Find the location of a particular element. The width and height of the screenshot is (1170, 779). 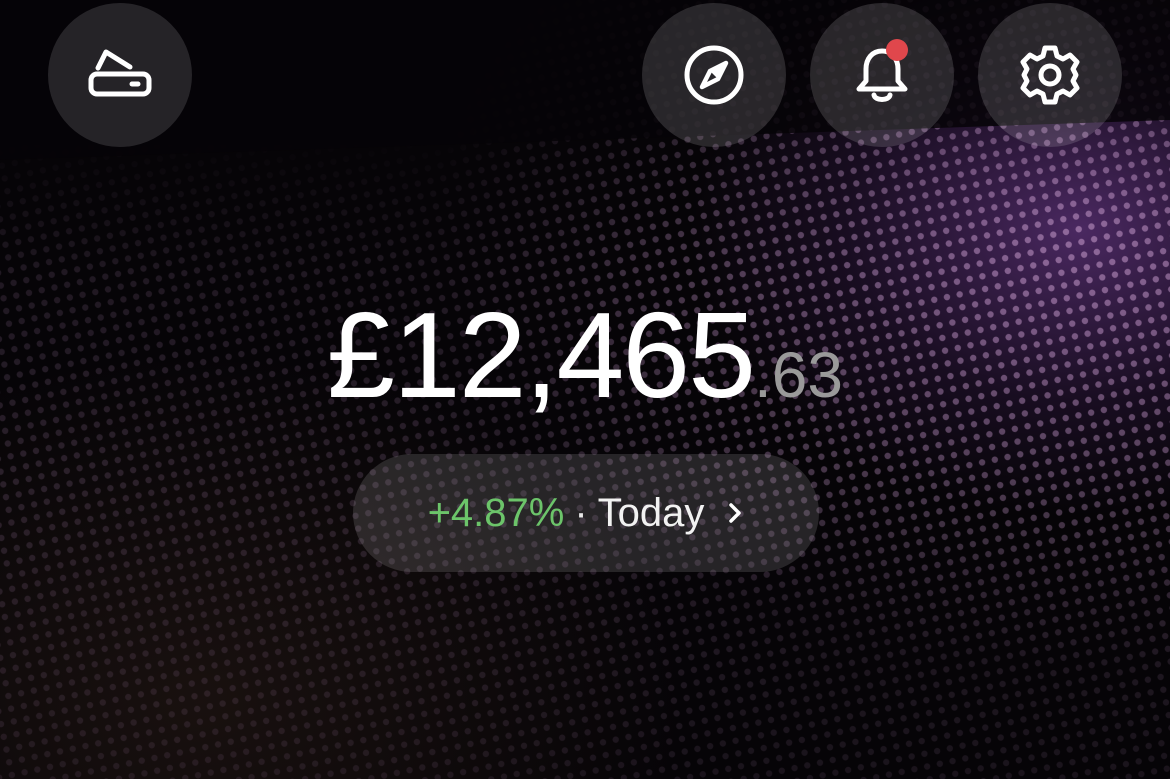

notifications-button is located at coordinates (882, 75).